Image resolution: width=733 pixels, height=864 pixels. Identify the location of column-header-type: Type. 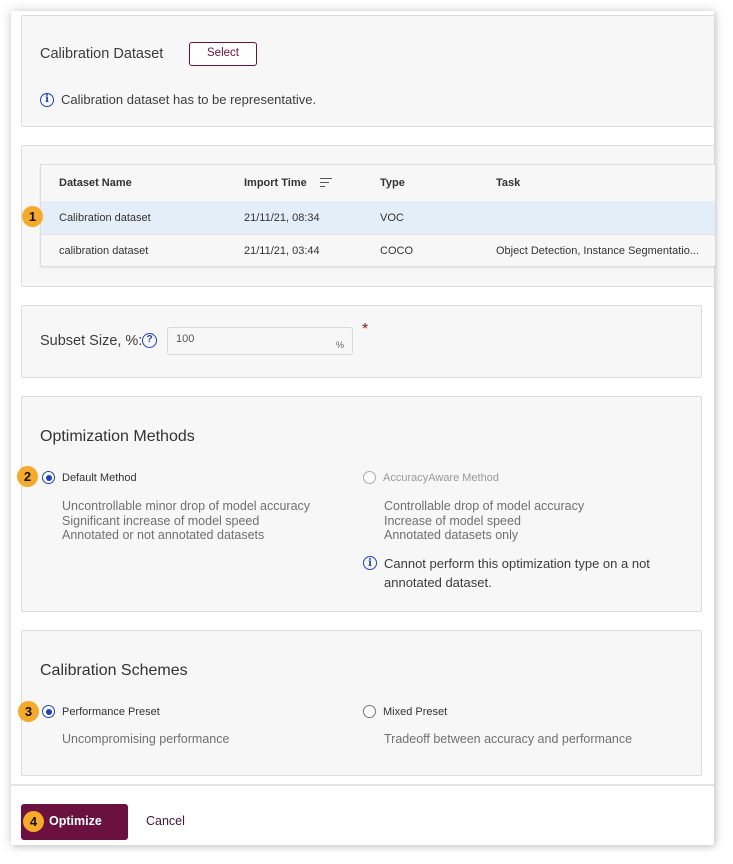
(392, 183).